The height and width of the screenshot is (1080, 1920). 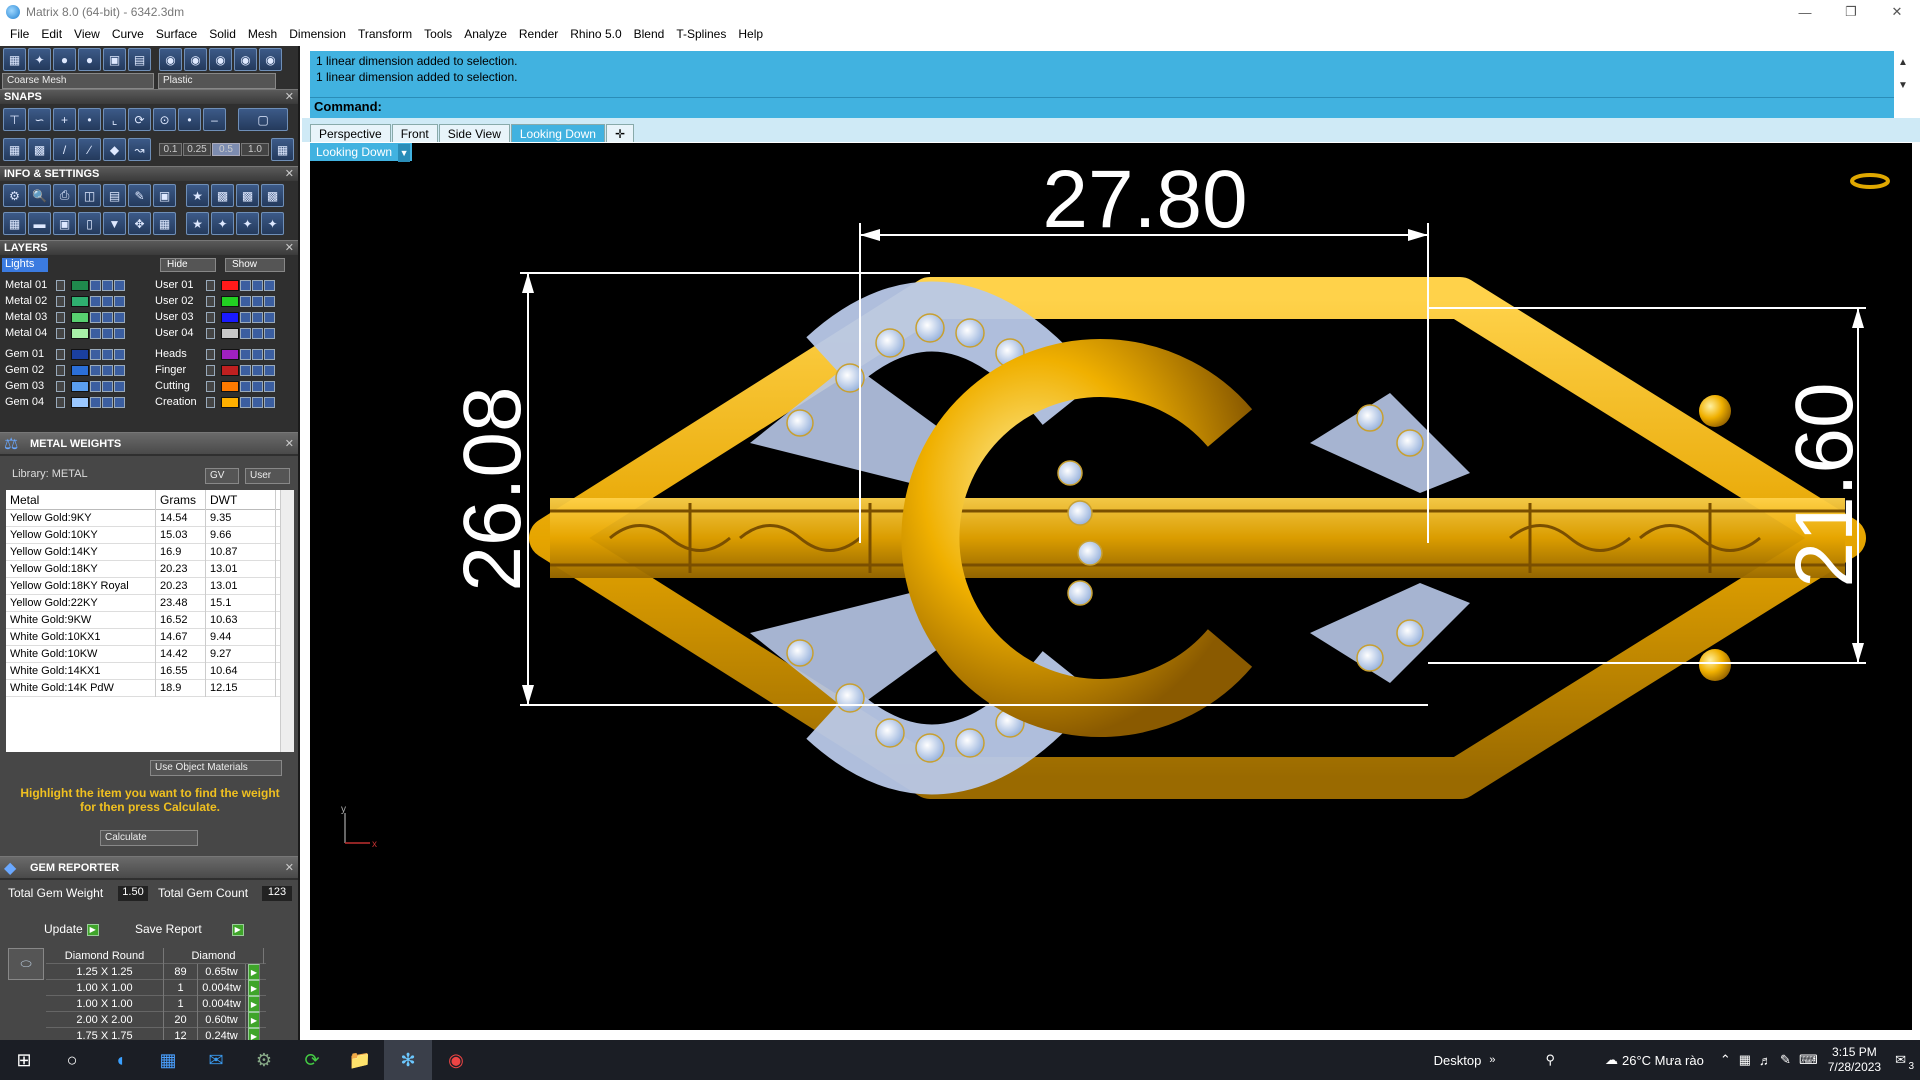 I want to click on tool-c-icon: ▩, so click(x=247, y=195).